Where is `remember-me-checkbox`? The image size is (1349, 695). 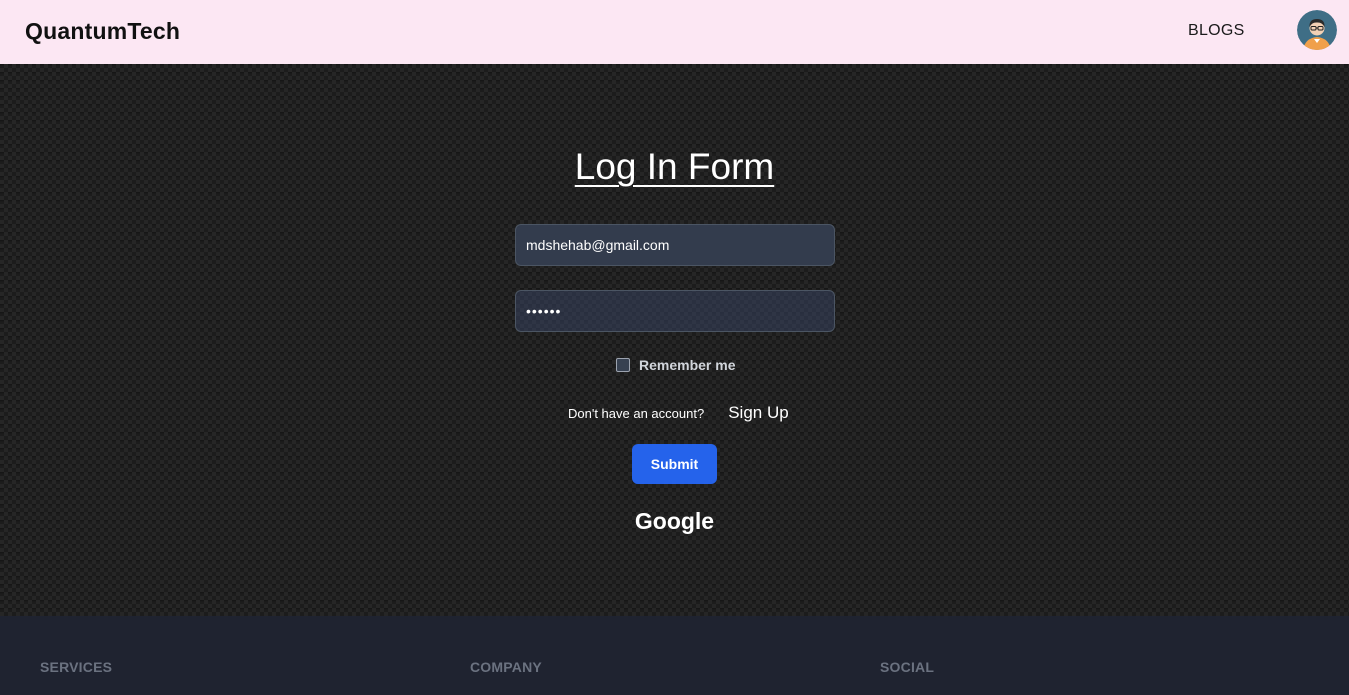 remember-me-checkbox is located at coordinates (623, 365).